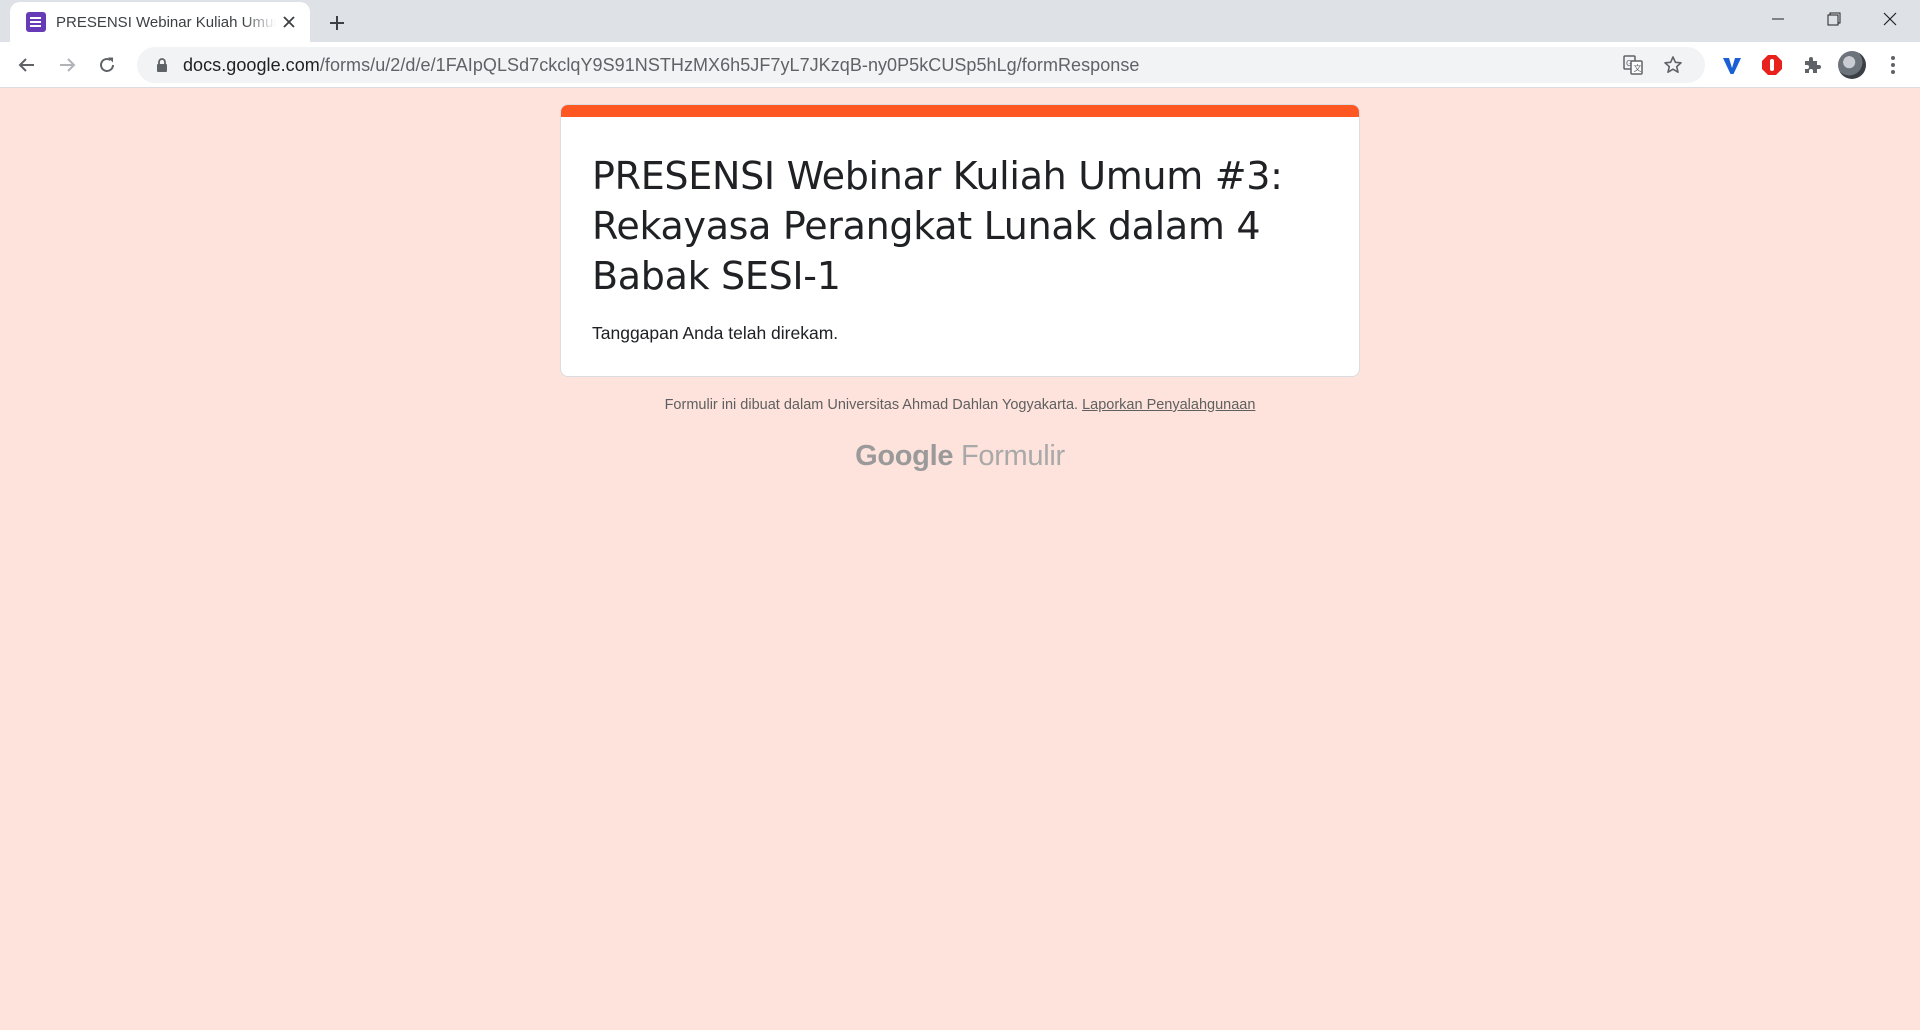  What do you see at coordinates (337, 23) in the screenshot?
I see `new-tab-button` at bounding box center [337, 23].